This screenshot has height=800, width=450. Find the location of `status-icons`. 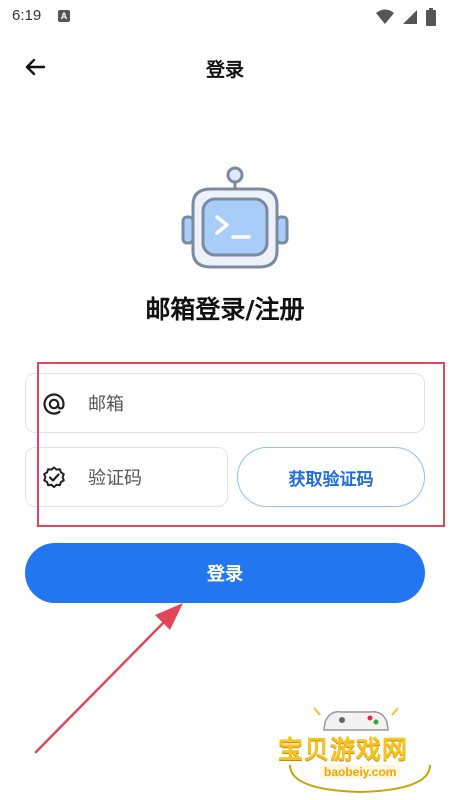

status-icons is located at coordinates (406, 17).